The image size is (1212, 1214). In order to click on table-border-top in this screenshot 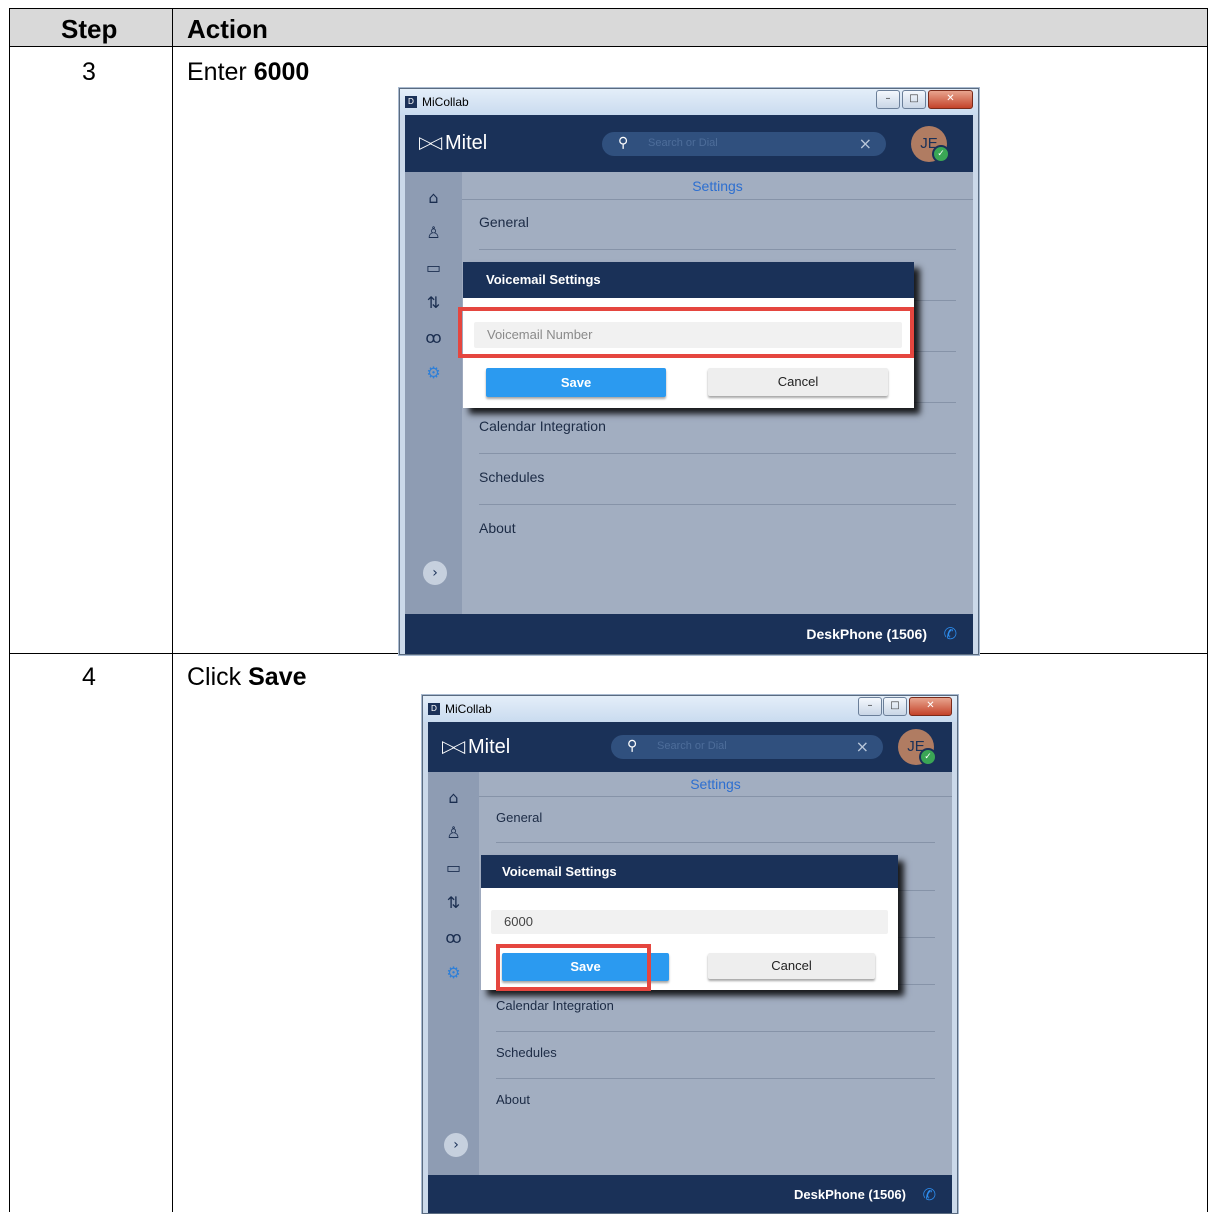, I will do `click(608, 8)`.